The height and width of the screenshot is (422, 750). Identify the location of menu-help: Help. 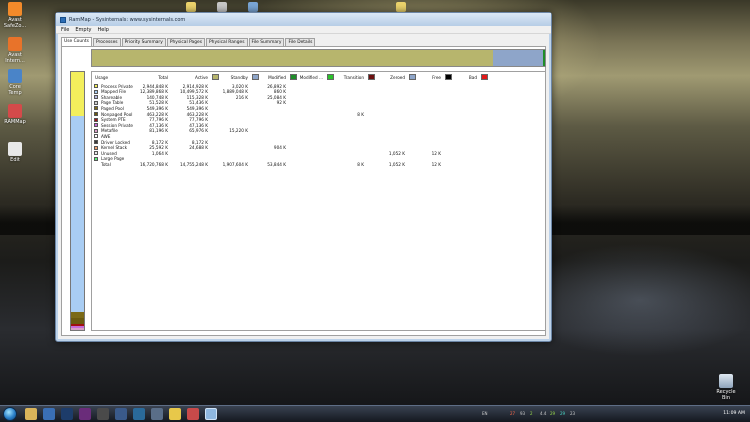
(103, 30).